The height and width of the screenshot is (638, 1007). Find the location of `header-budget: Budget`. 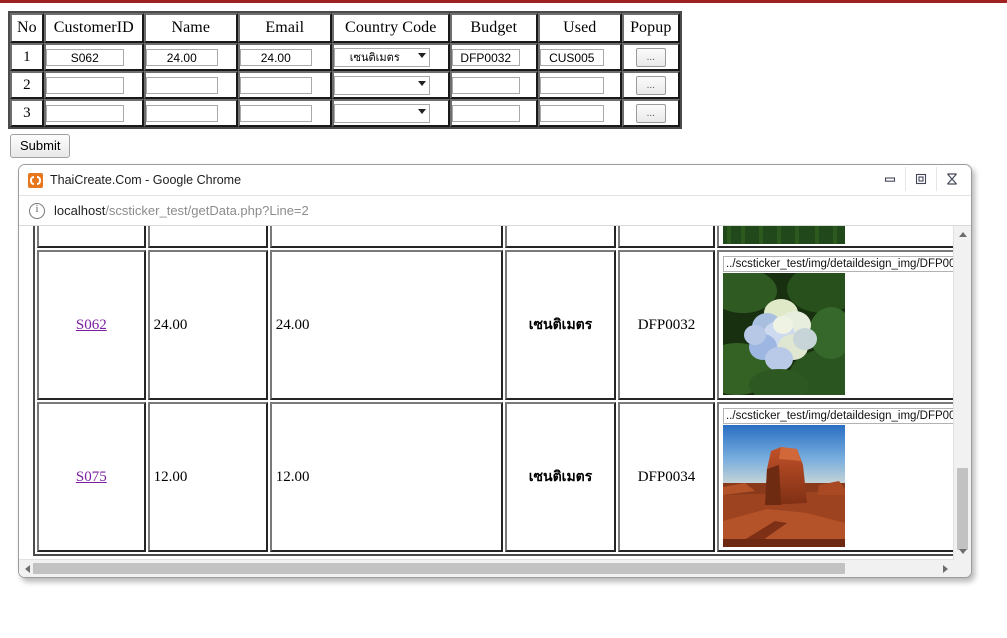

header-budget: Budget is located at coordinates (493, 28).